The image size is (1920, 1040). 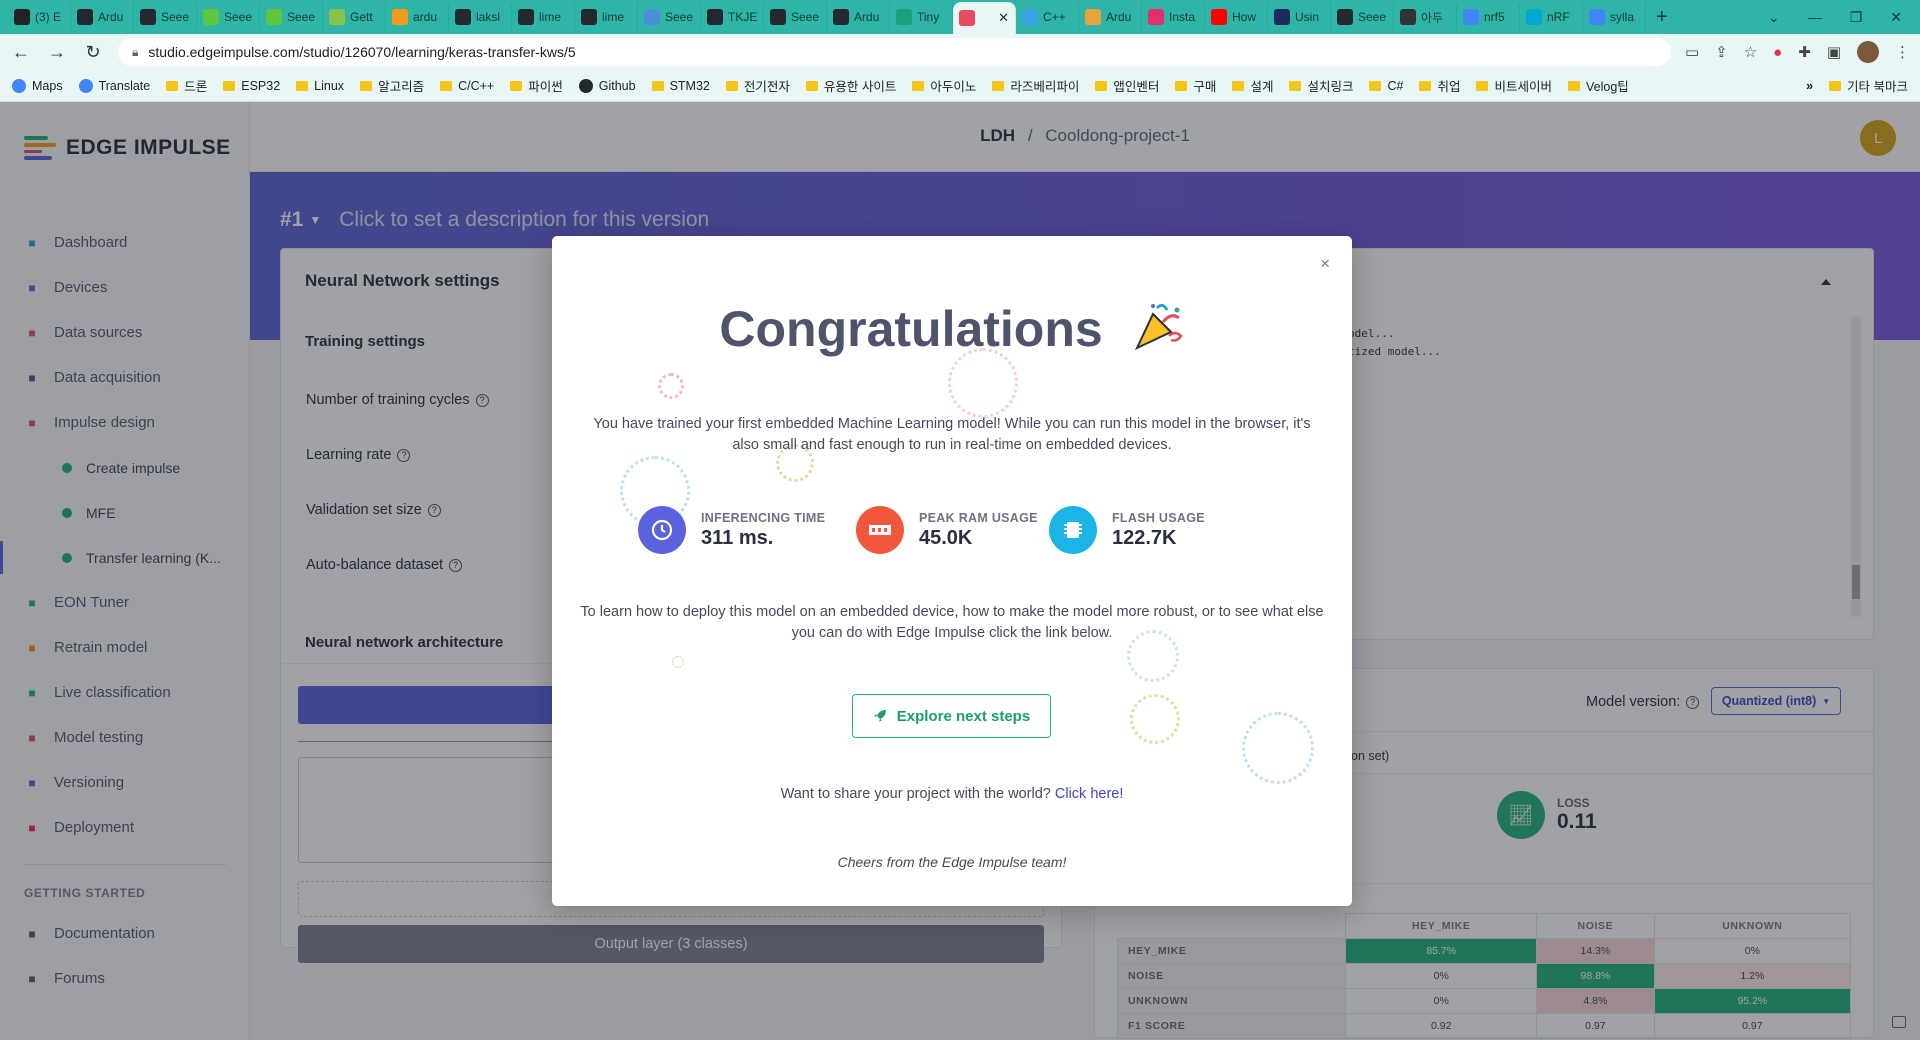 I want to click on tab-close-icon: ✕, so click(x=1003, y=18).